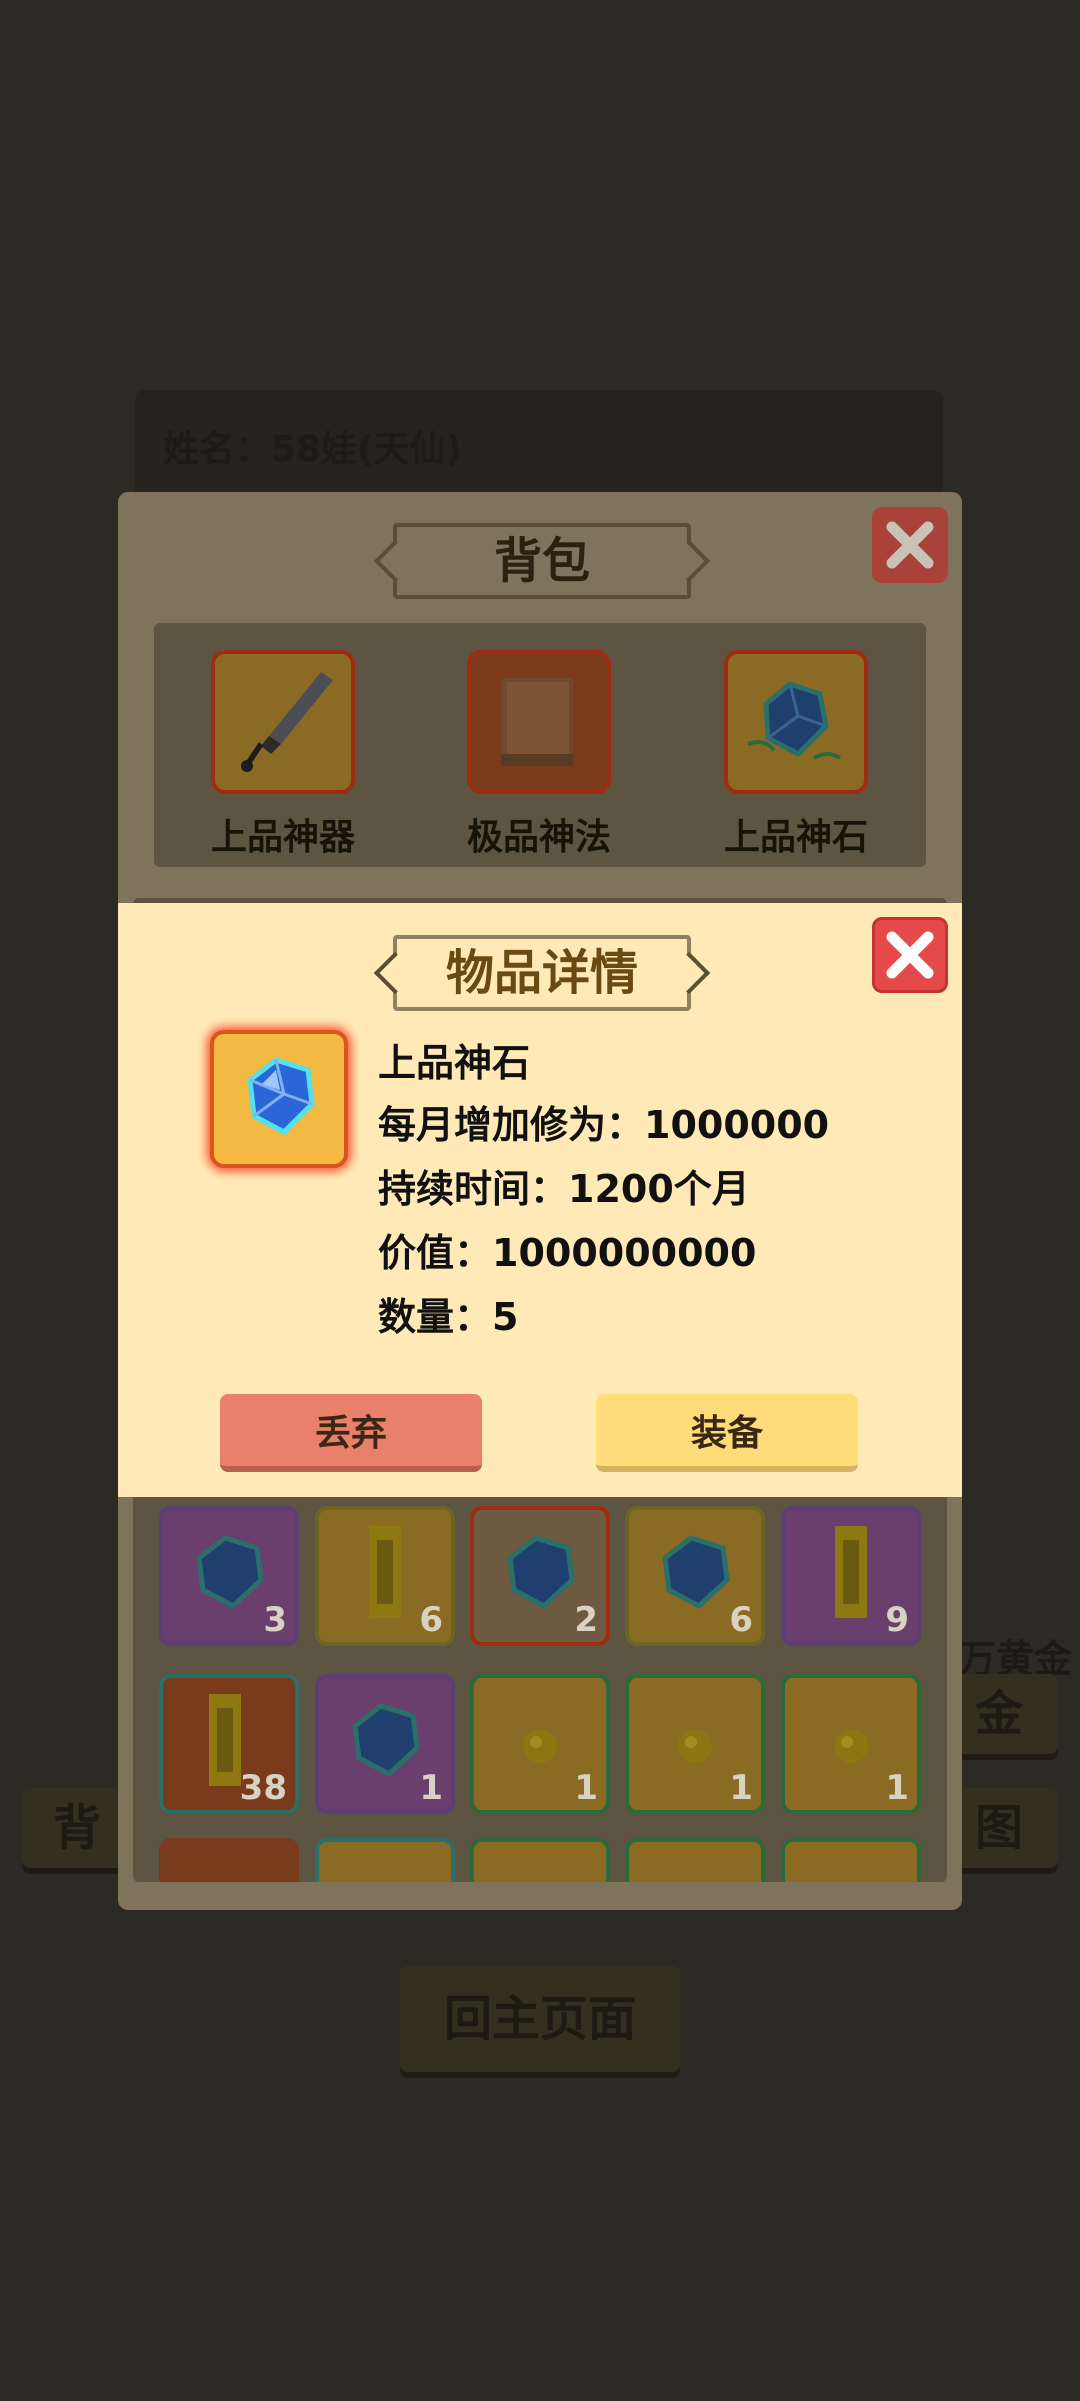  Describe the element at coordinates (604, 1125) in the screenshot. I see `item-cultivation: 每月增加修为：1000000` at that location.